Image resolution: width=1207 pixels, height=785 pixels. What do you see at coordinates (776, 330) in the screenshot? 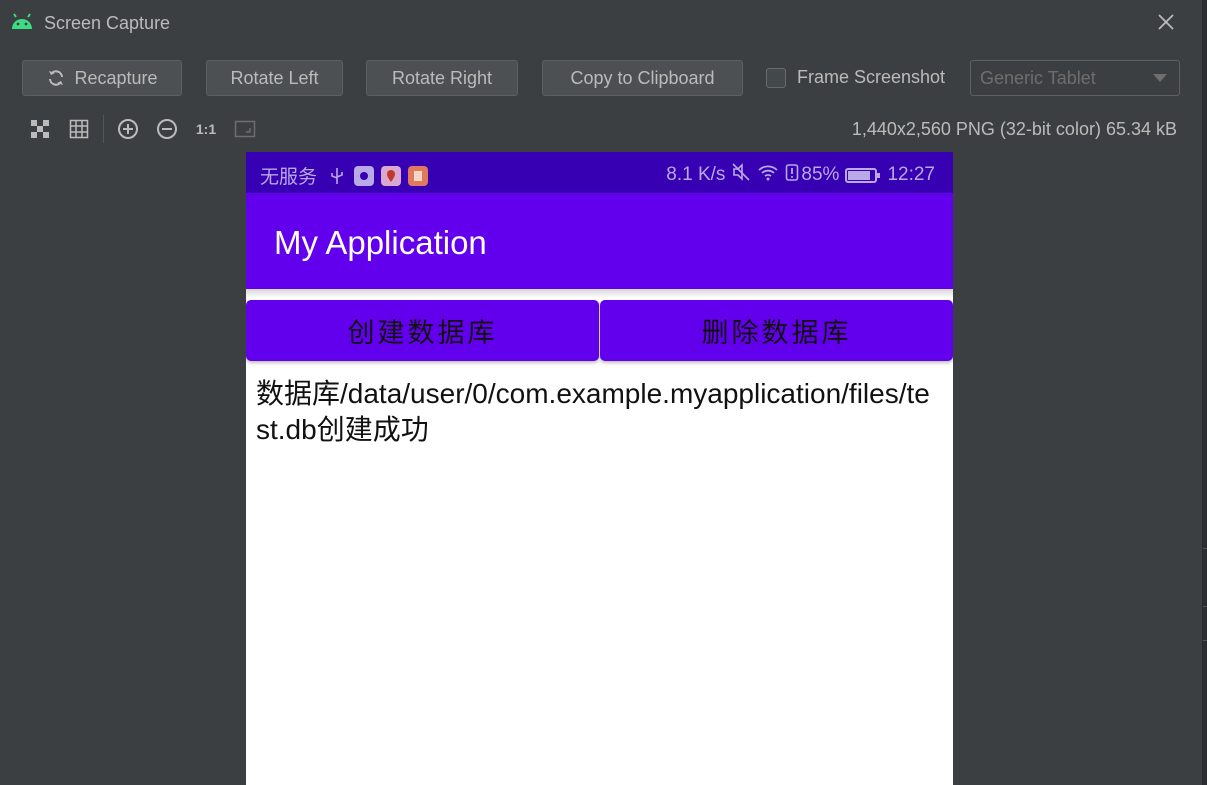
I see `delete-database-button: 删除数据库` at bounding box center [776, 330].